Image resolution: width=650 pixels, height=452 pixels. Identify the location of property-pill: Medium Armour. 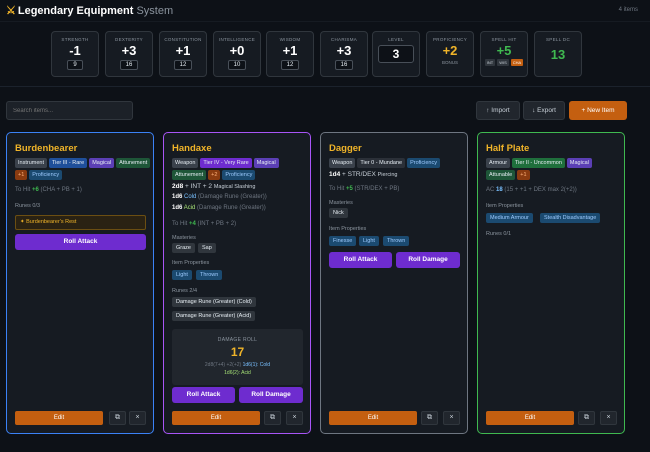
(509, 218).